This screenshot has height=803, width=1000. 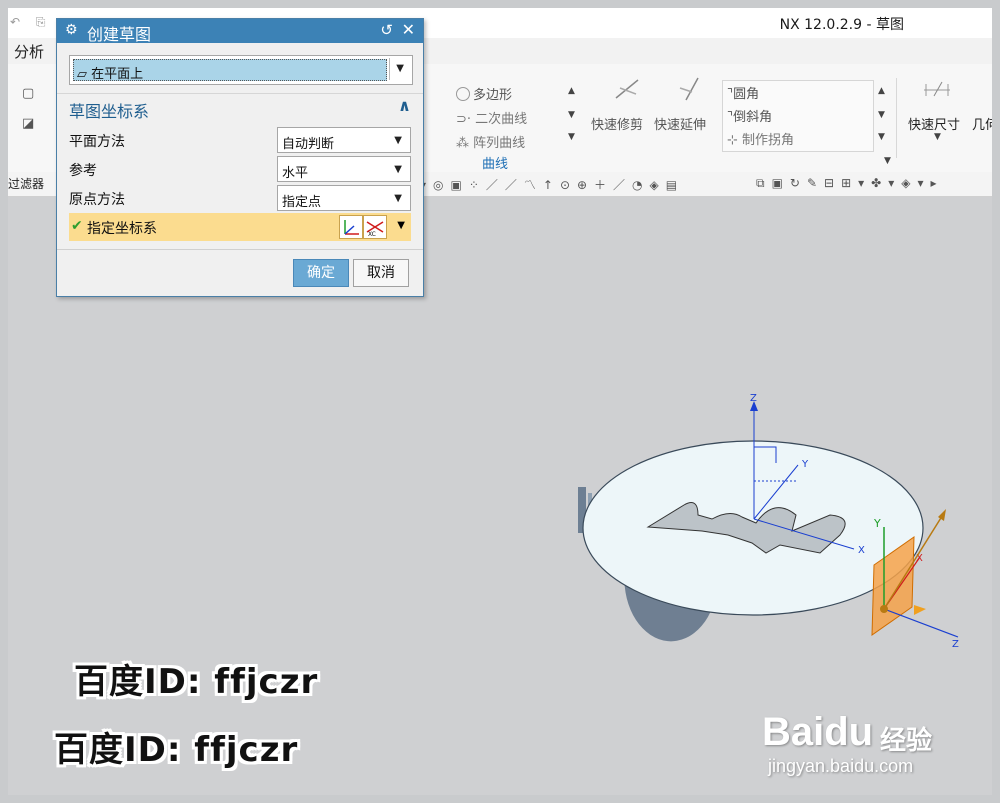 I want to click on conic-button: ⊃· 二次曲线, so click(x=491, y=117).